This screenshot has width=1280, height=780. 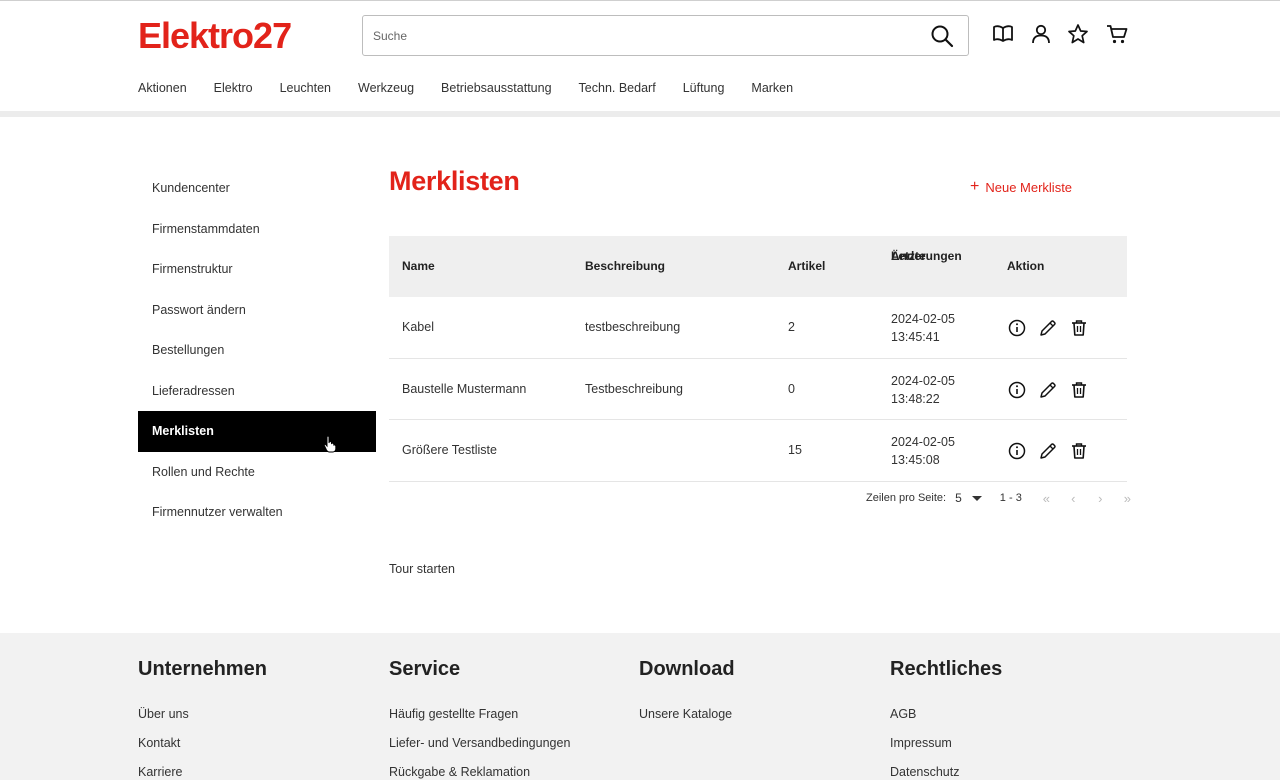 What do you see at coordinates (946, 669) in the screenshot?
I see `footer-heading: Rechtliches` at bounding box center [946, 669].